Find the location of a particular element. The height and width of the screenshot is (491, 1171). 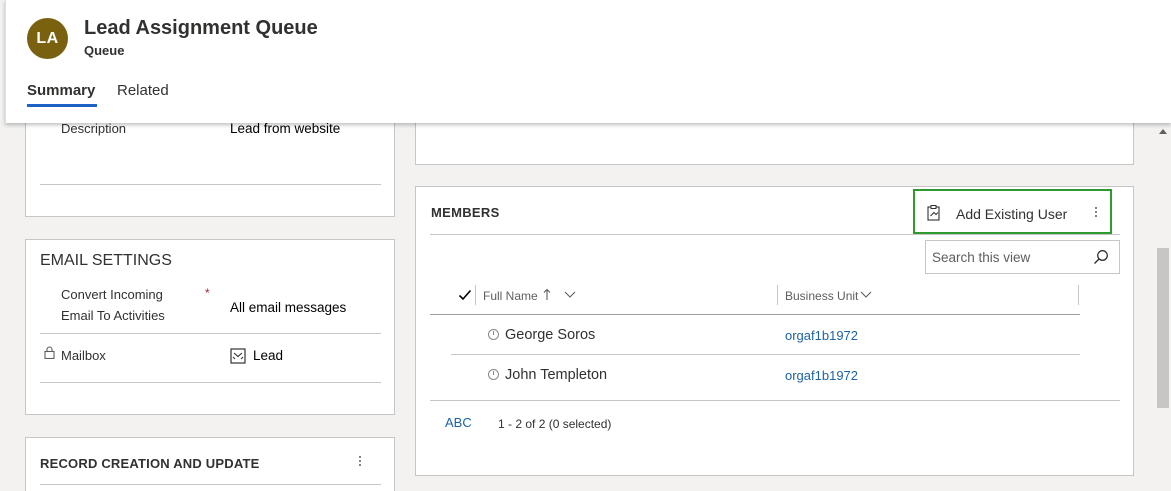

record-creation-title: RECORD CREATION AND UPDATE R is located at coordinates (152, 463).